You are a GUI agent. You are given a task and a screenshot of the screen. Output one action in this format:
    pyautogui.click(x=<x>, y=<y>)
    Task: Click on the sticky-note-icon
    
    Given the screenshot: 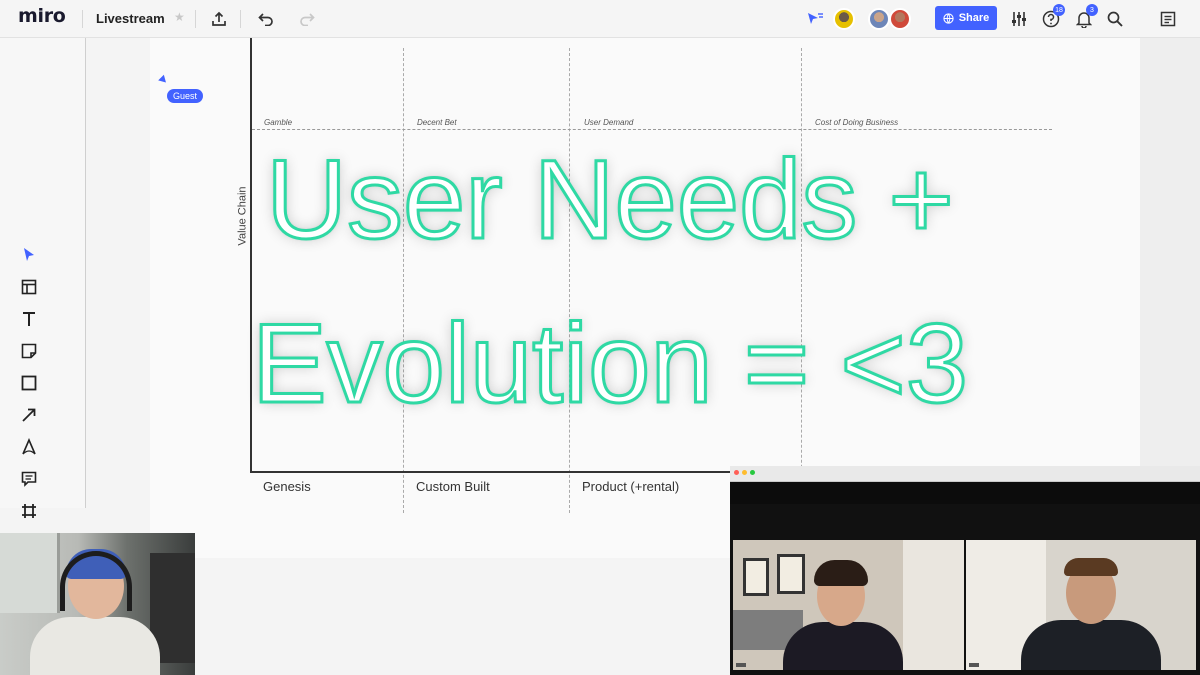 What is the action you would take?
    pyautogui.click(x=29, y=351)
    